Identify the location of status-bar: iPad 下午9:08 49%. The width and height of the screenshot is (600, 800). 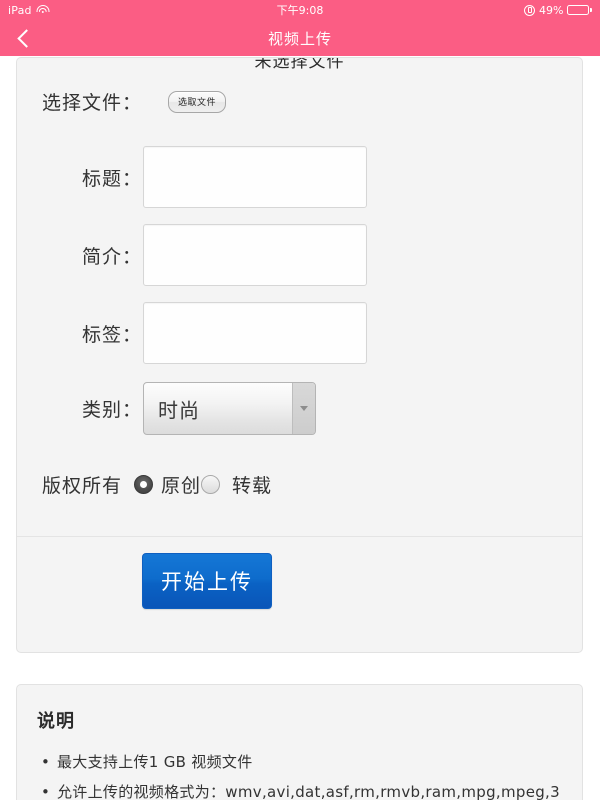
(300, 10).